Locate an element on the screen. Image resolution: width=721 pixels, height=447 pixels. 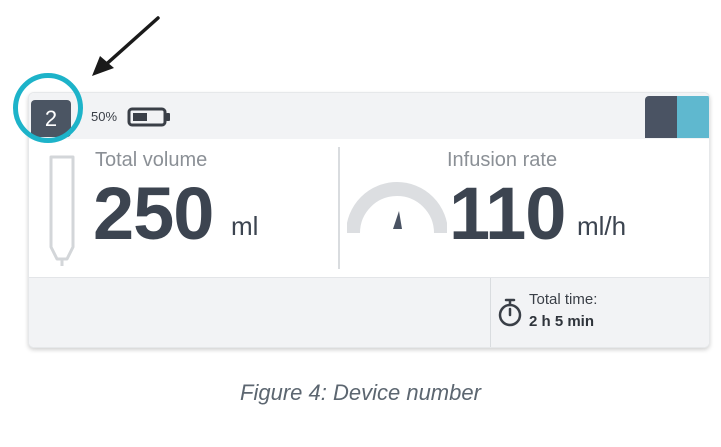
infusion-rate-value: 110 is located at coordinates (507, 213).